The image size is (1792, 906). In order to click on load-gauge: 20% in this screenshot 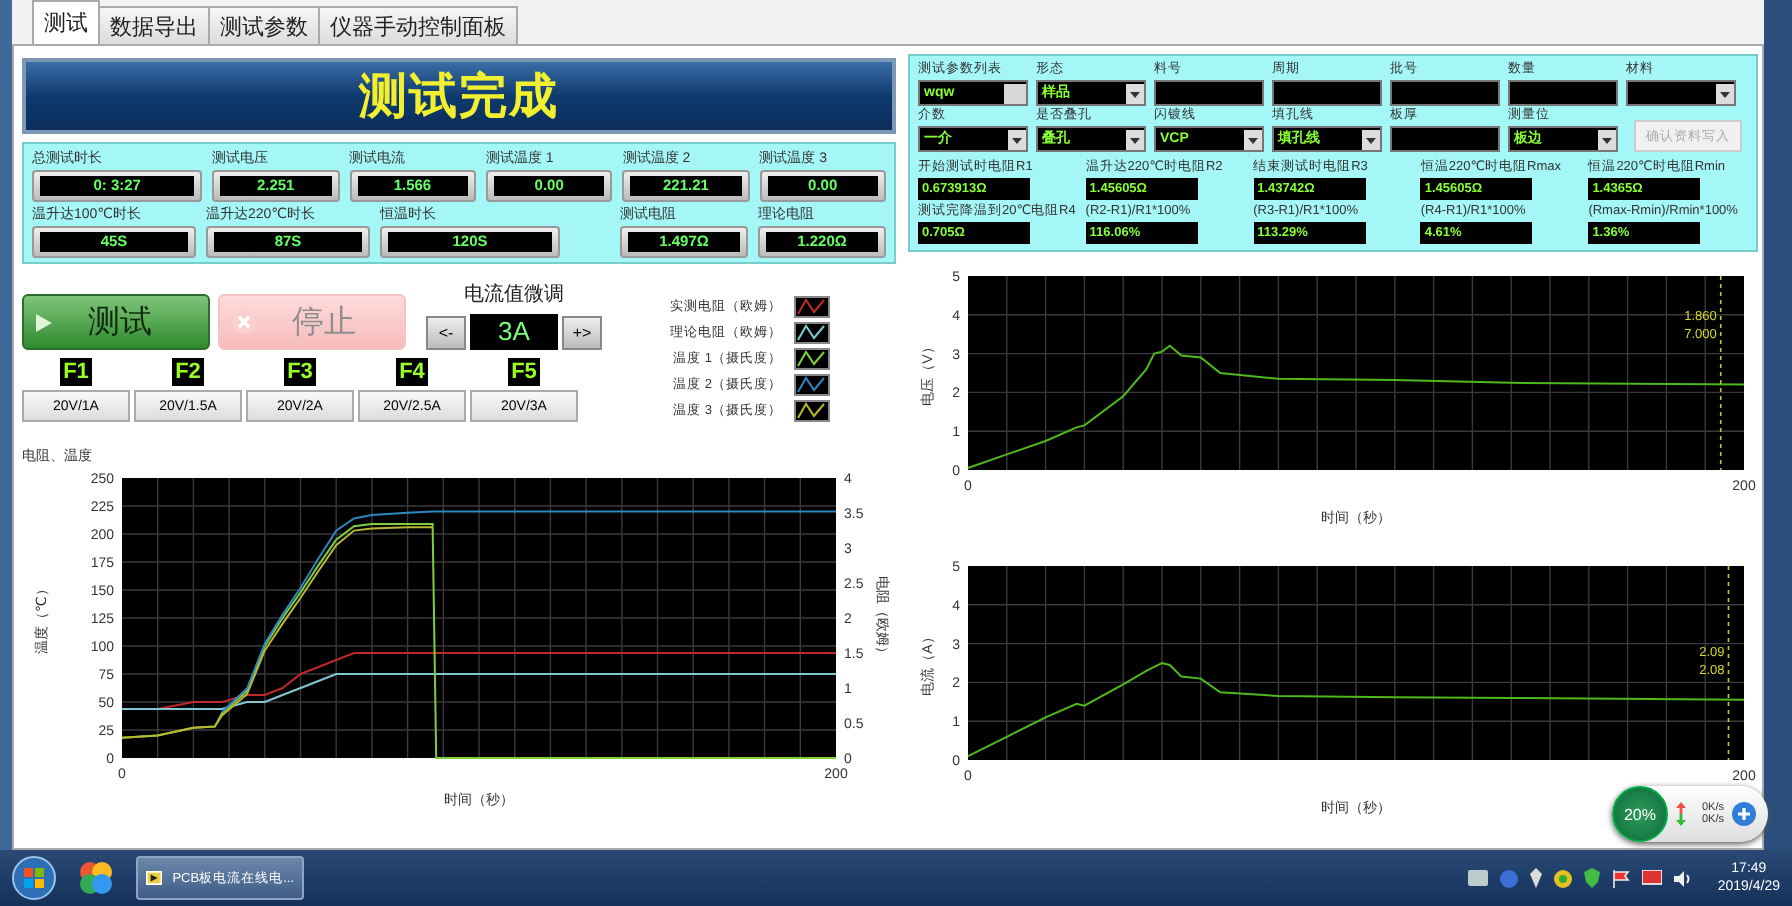, I will do `click(1640, 814)`.